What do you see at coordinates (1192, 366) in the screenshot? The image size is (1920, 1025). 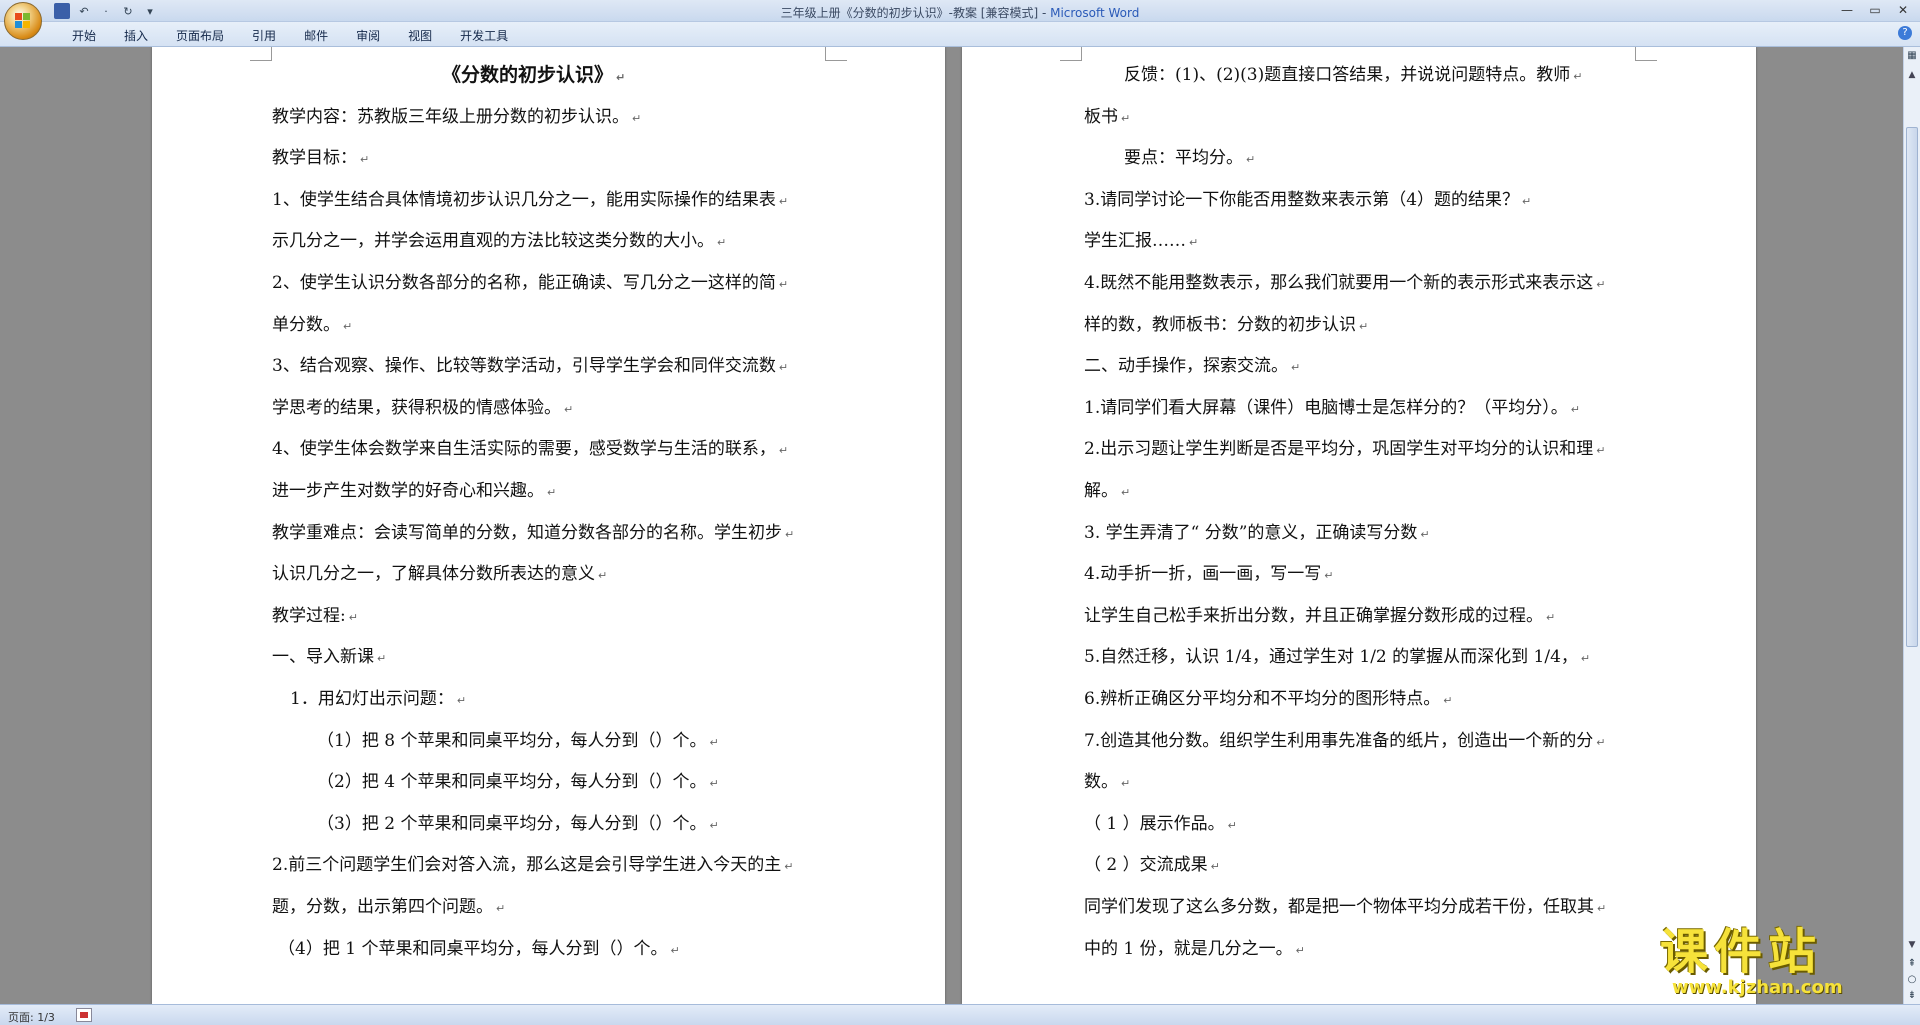 I see `paragraph-line: 二、动手操作，探索交流。 ↵` at bounding box center [1192, 366].